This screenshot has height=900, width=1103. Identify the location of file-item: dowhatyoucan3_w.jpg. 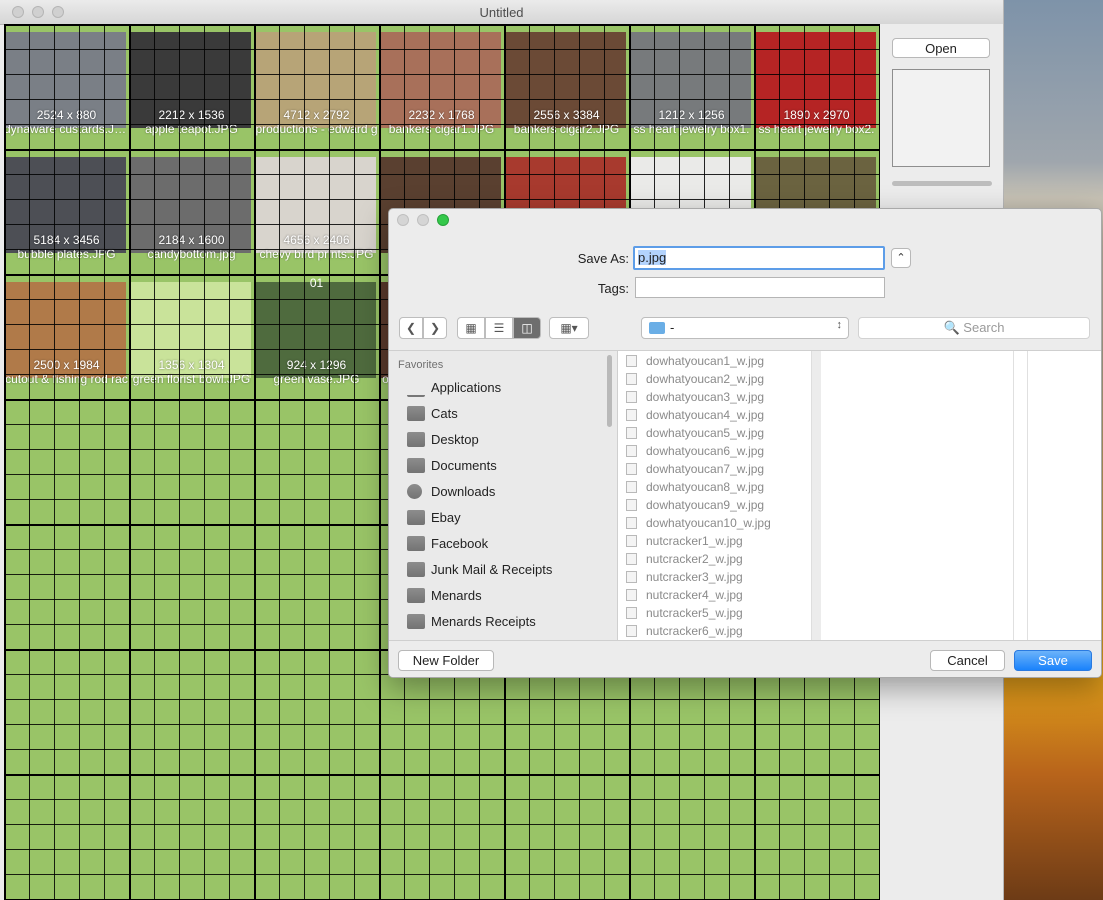
(713, 397).